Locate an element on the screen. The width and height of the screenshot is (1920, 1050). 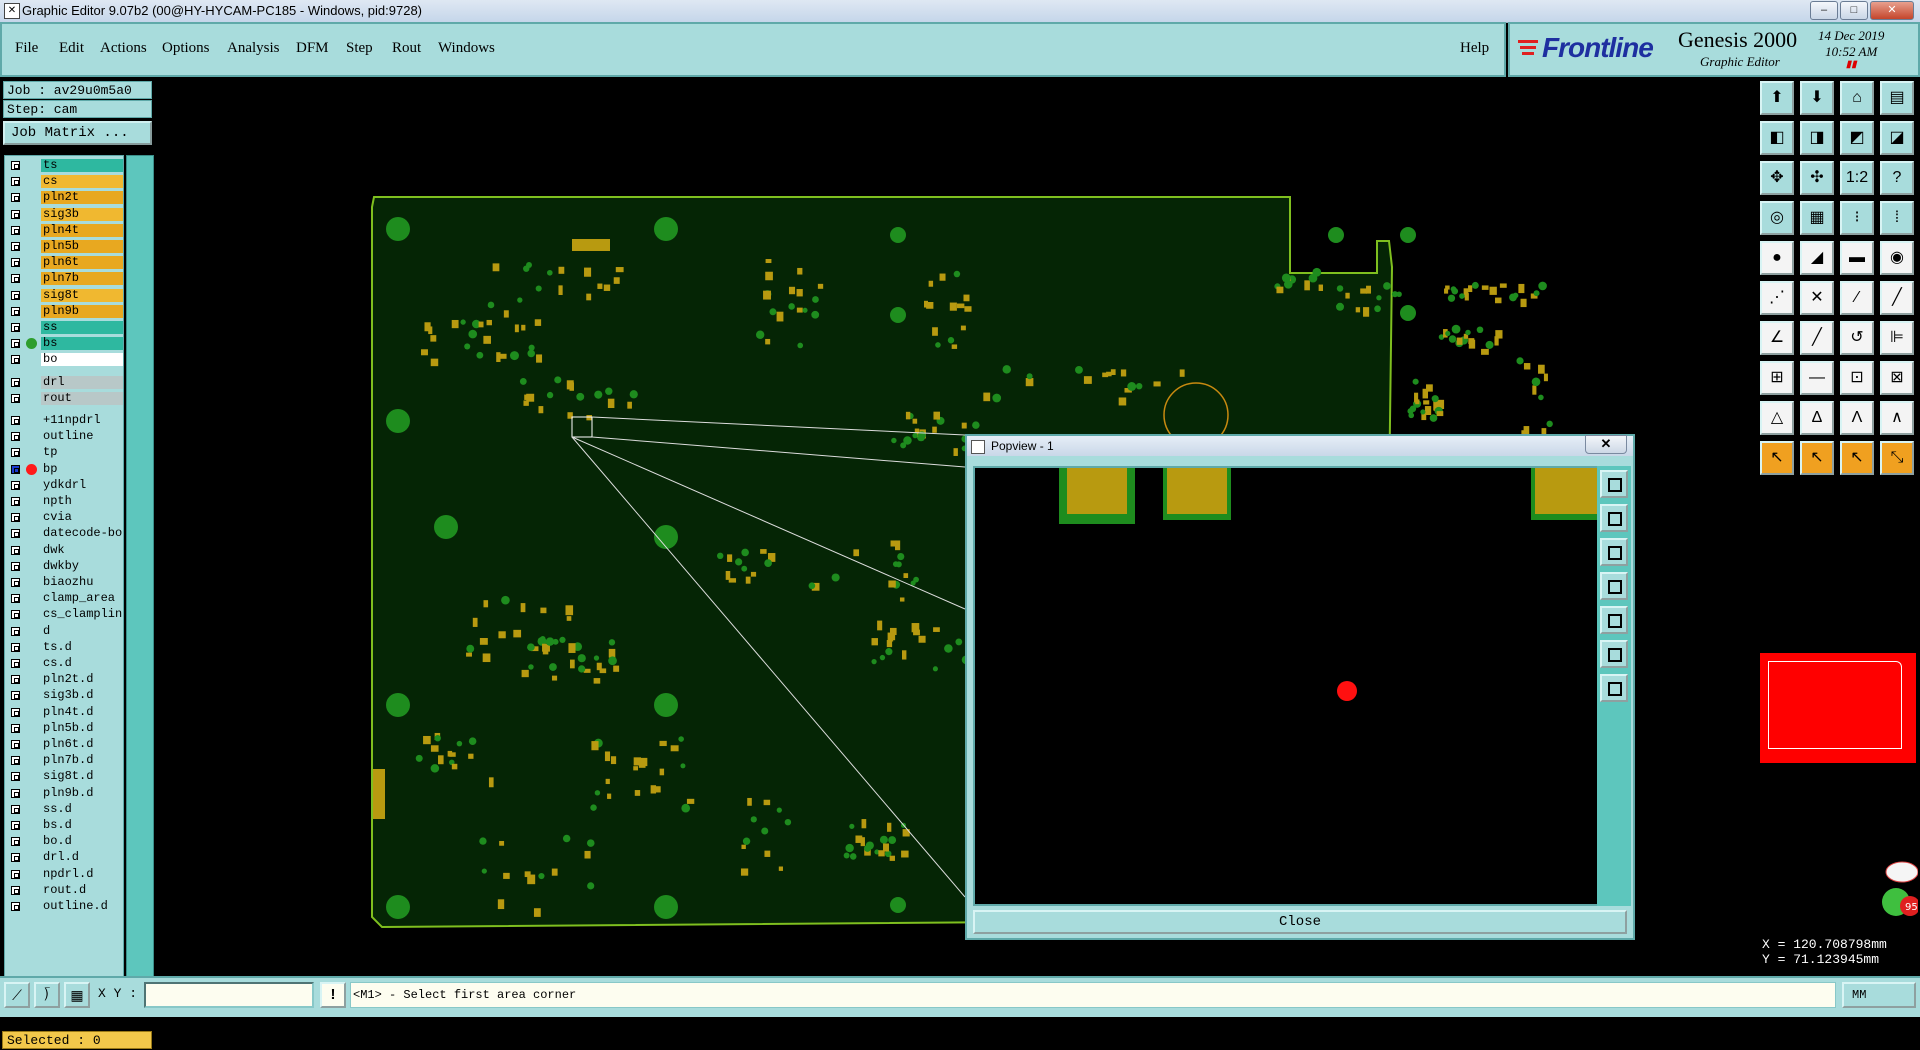
layer-row: npth is located at coordinates (64, 501).